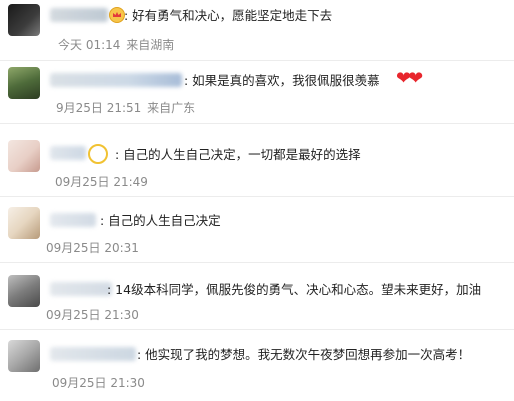 The height and width of the screenshot is (401, 514). Describe the element at coordinates (99, 108) in the screenshot. I see `comment-time: 9月25日 21:51` at that location.